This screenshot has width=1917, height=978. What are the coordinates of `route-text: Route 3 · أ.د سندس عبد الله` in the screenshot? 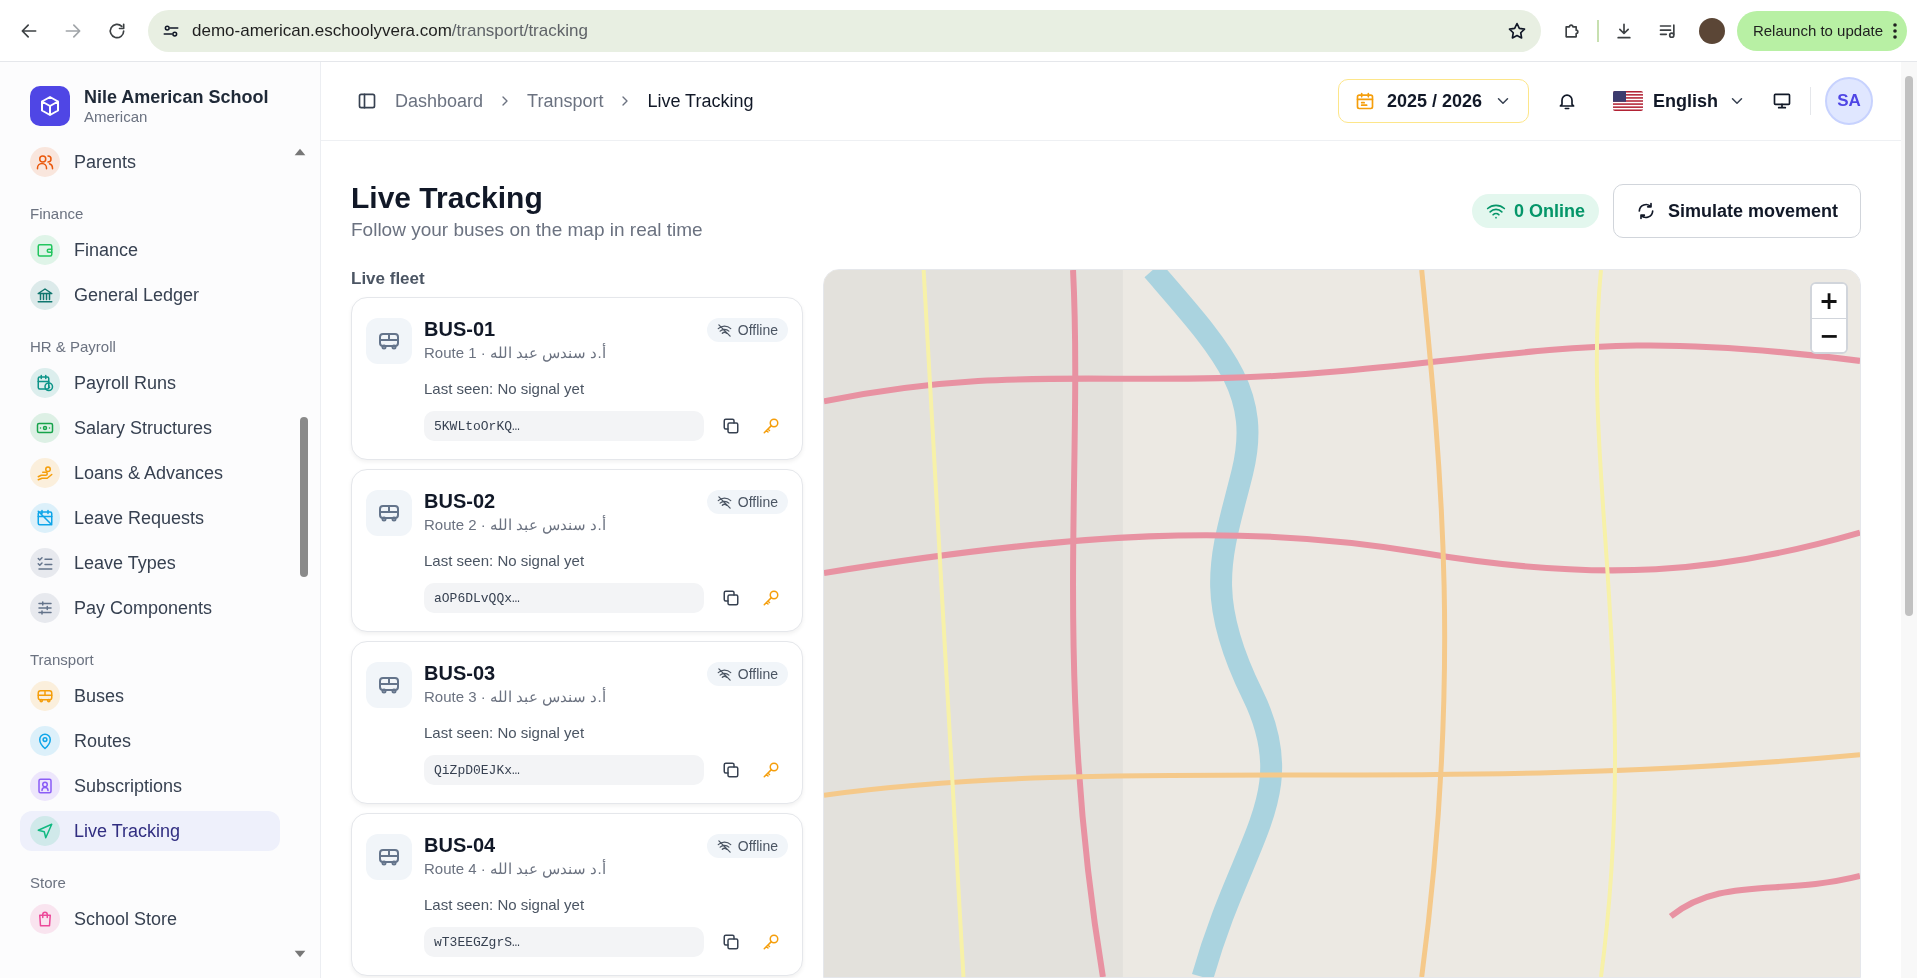 It's located at (515, 697).